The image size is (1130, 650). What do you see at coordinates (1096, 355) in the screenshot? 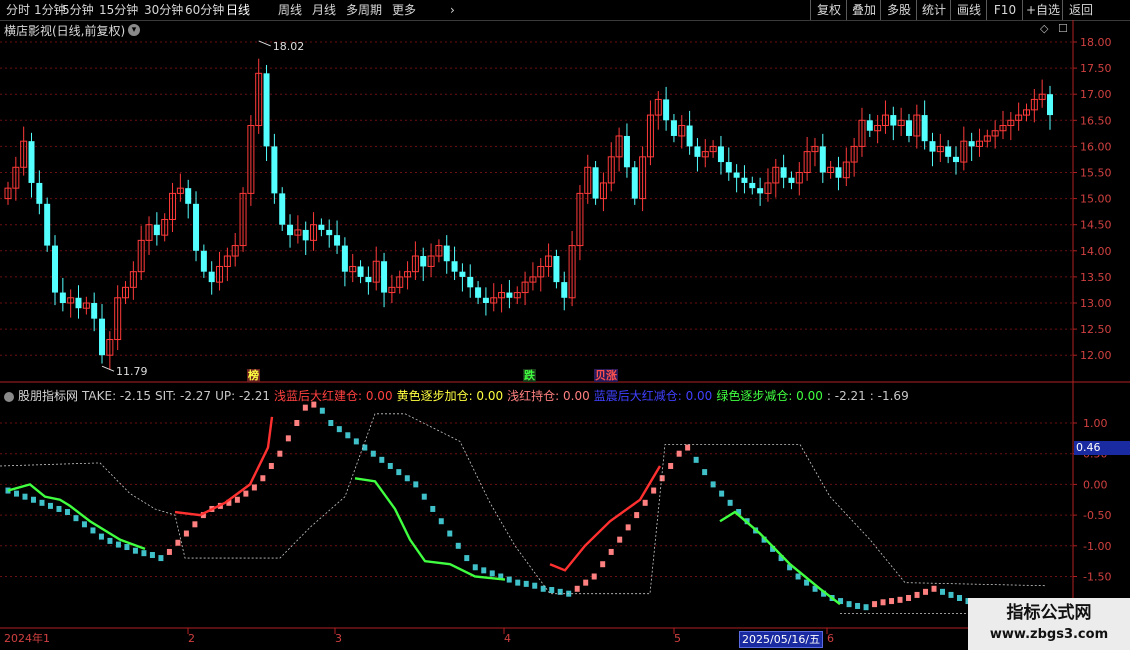
I see `price-tick-label: 12.00` at bounding box center [1096, 355].